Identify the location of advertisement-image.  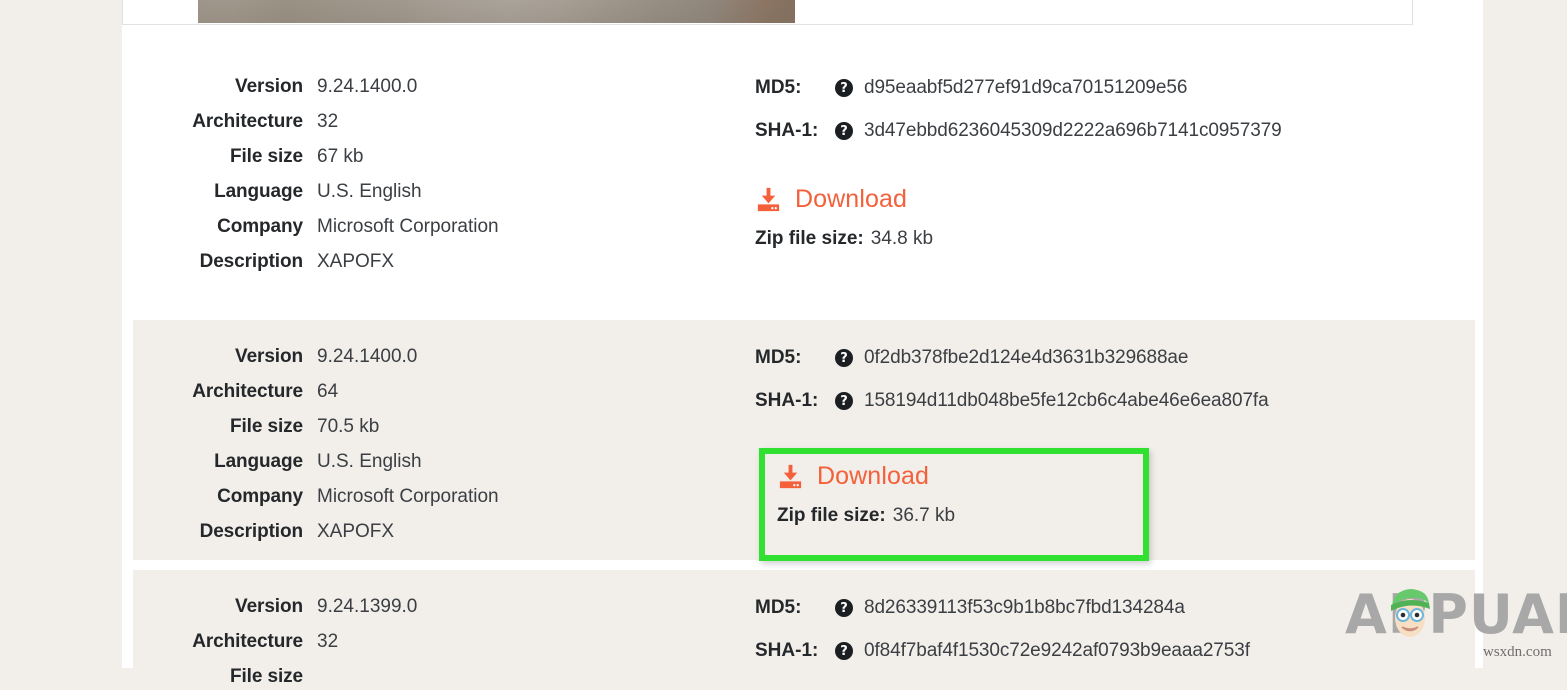
(496, 11).